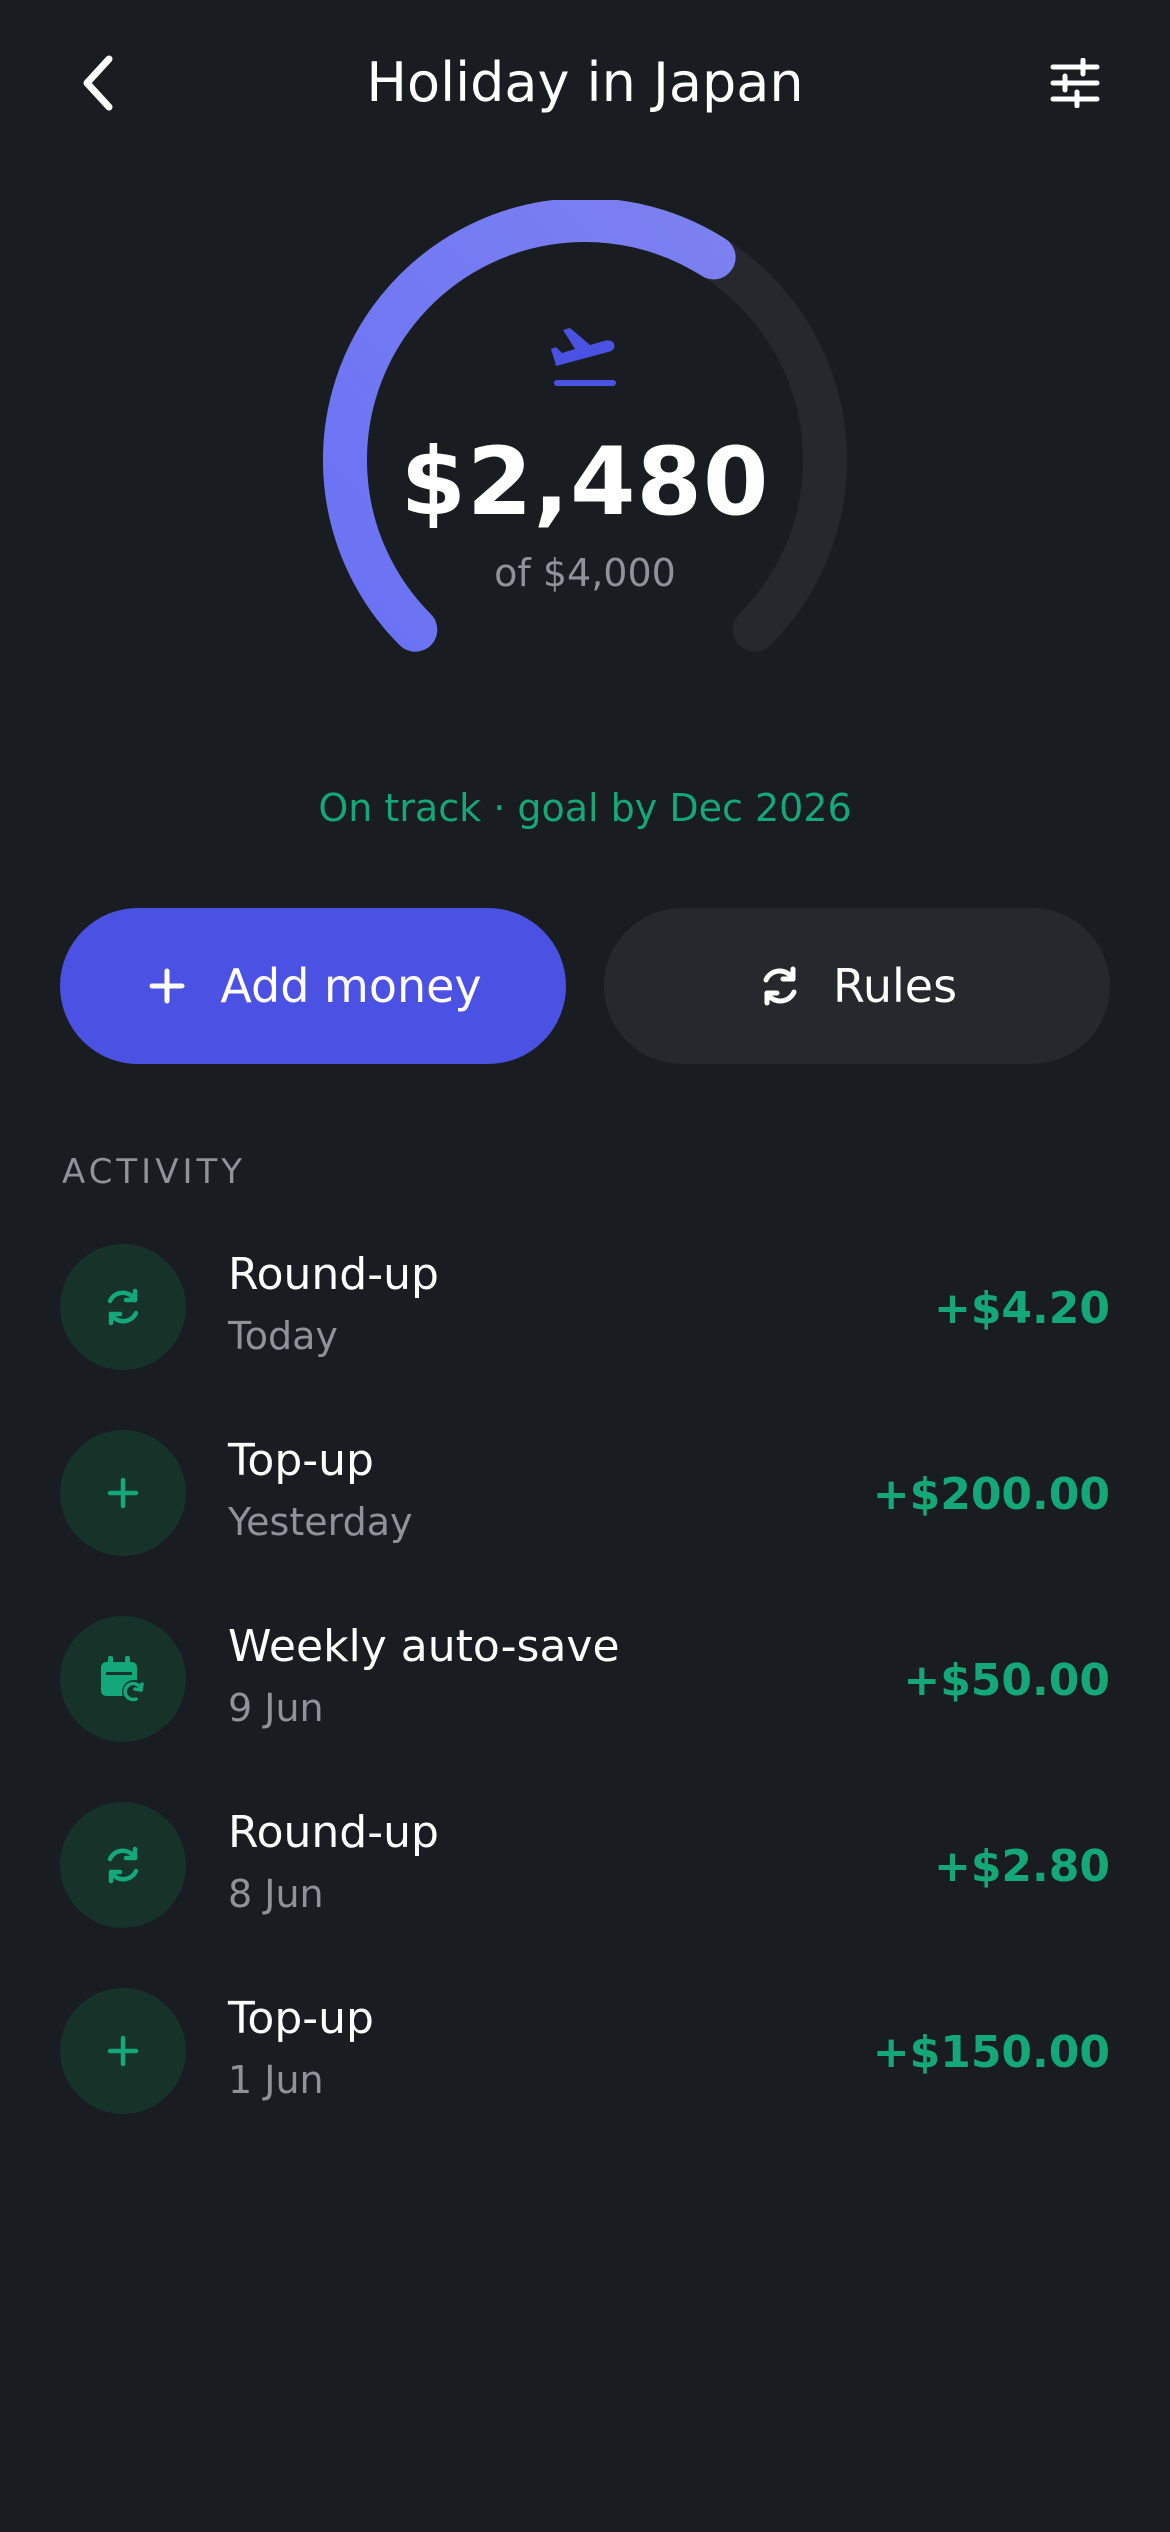  I want to click on activity-date: Today, so click(283, 1336).